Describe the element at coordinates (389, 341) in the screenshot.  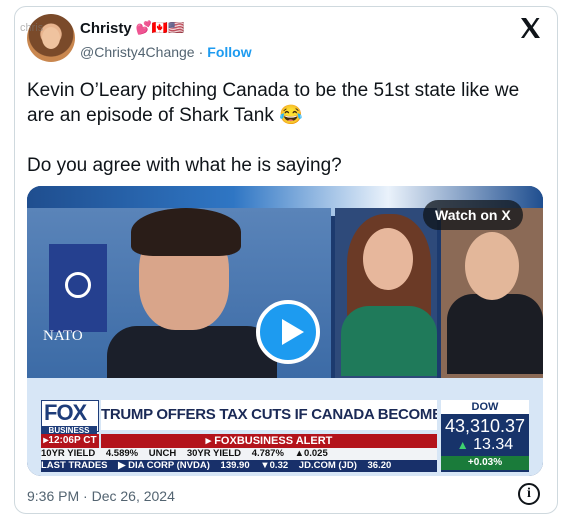
I see `person-mid-body` at that location.